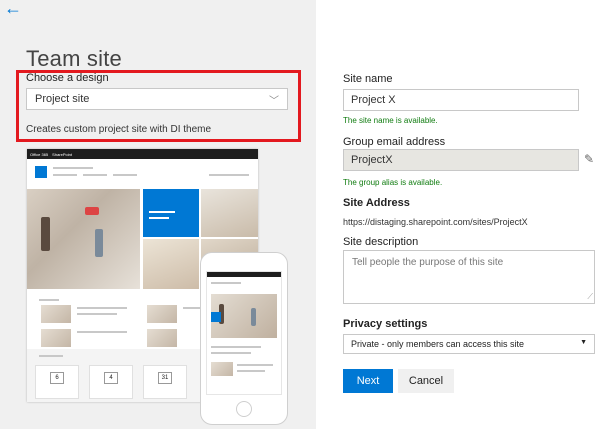 This screenshot has height=429, width=616. I want to click on cancel-button: Cancel, so click(426, 381).